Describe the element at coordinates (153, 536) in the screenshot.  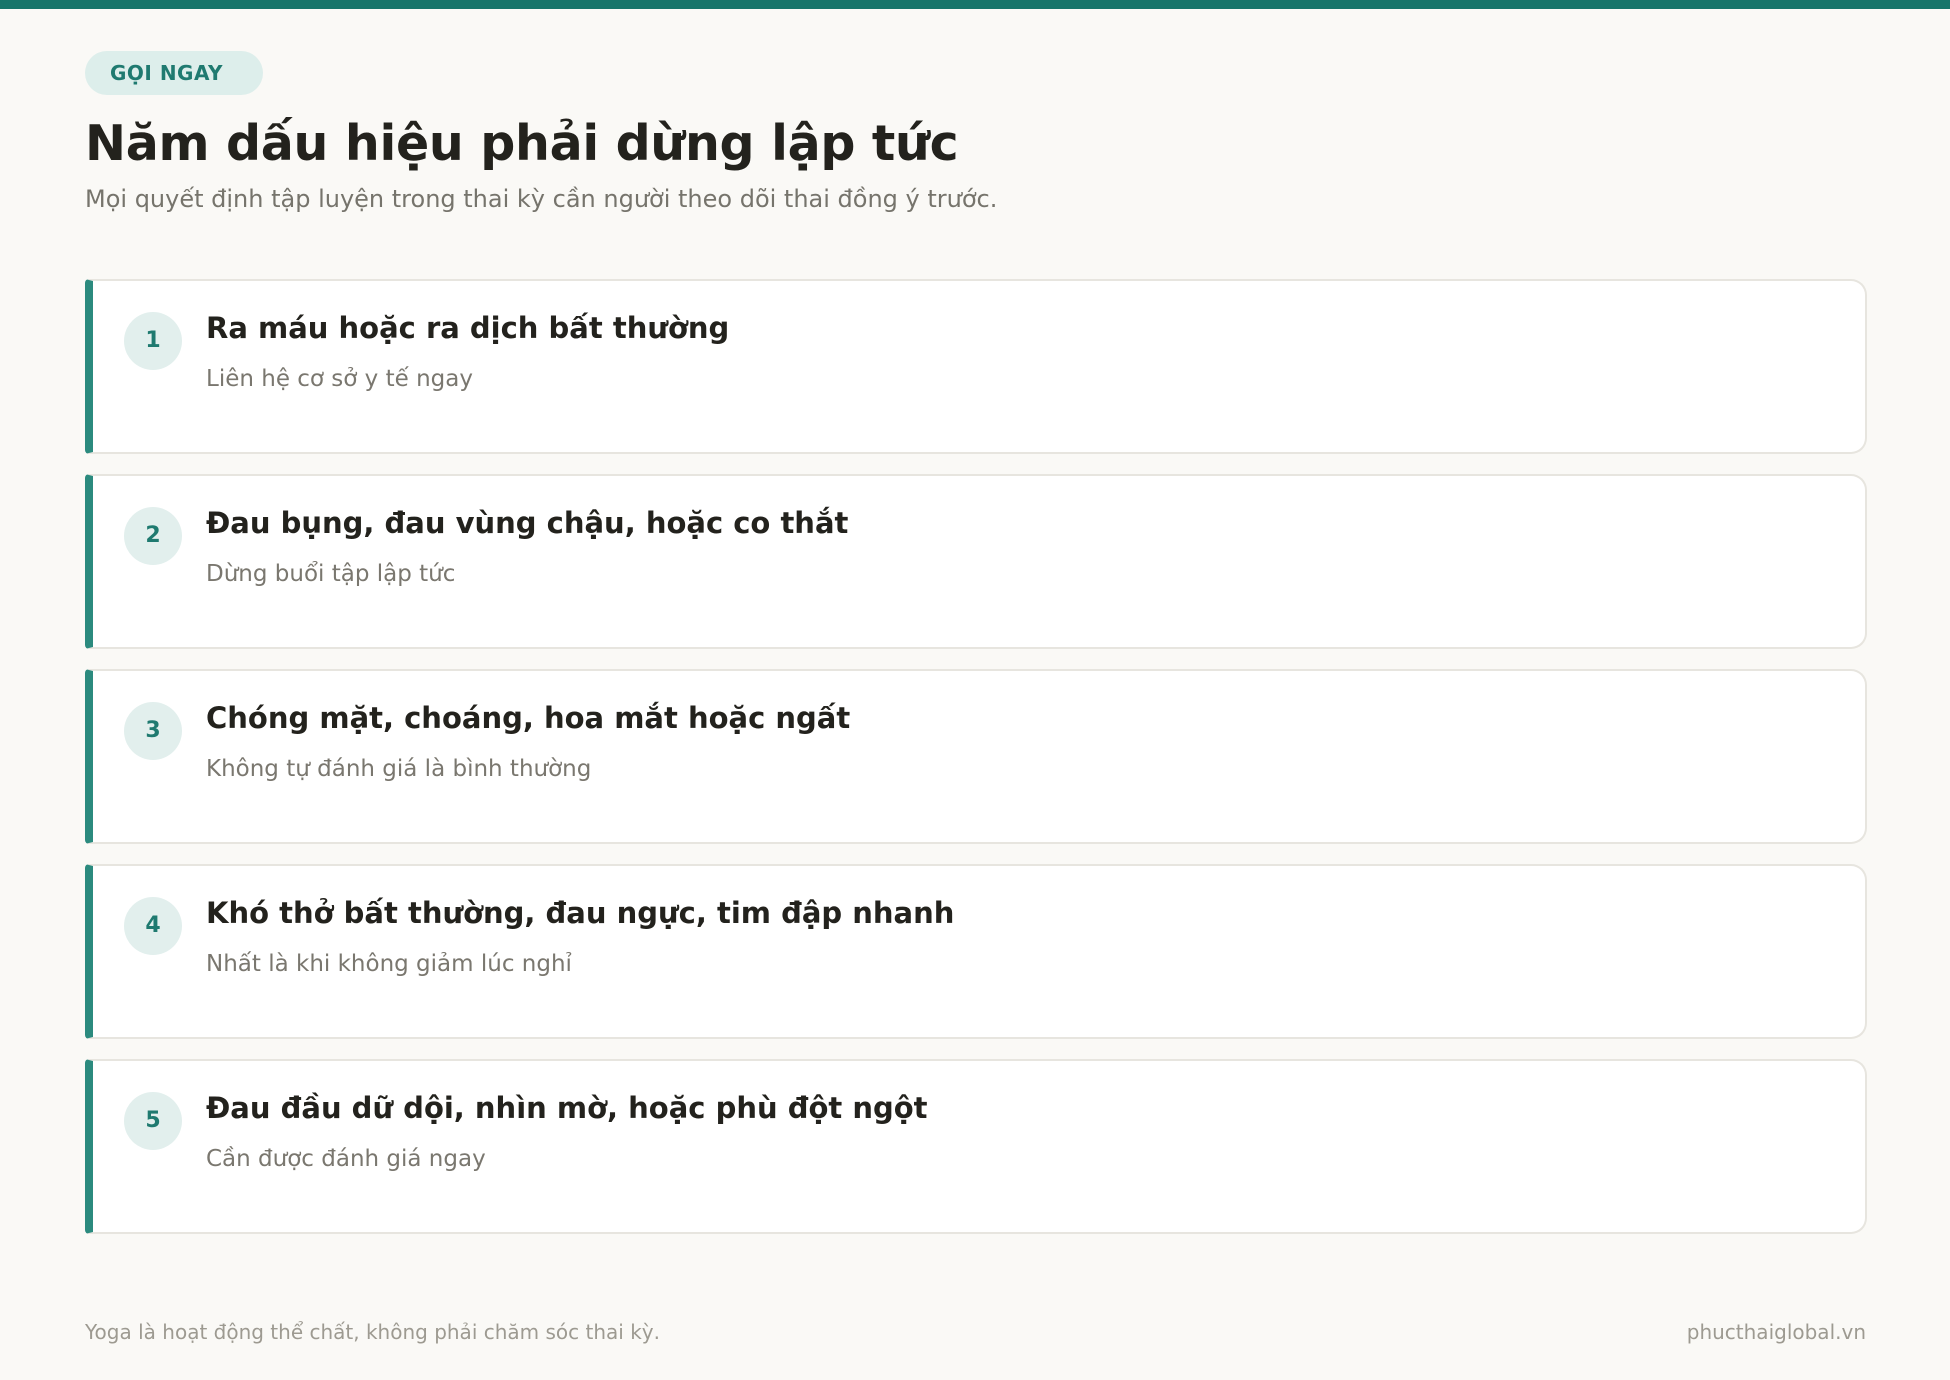
I see `sign-number-badge: 2` at that location.